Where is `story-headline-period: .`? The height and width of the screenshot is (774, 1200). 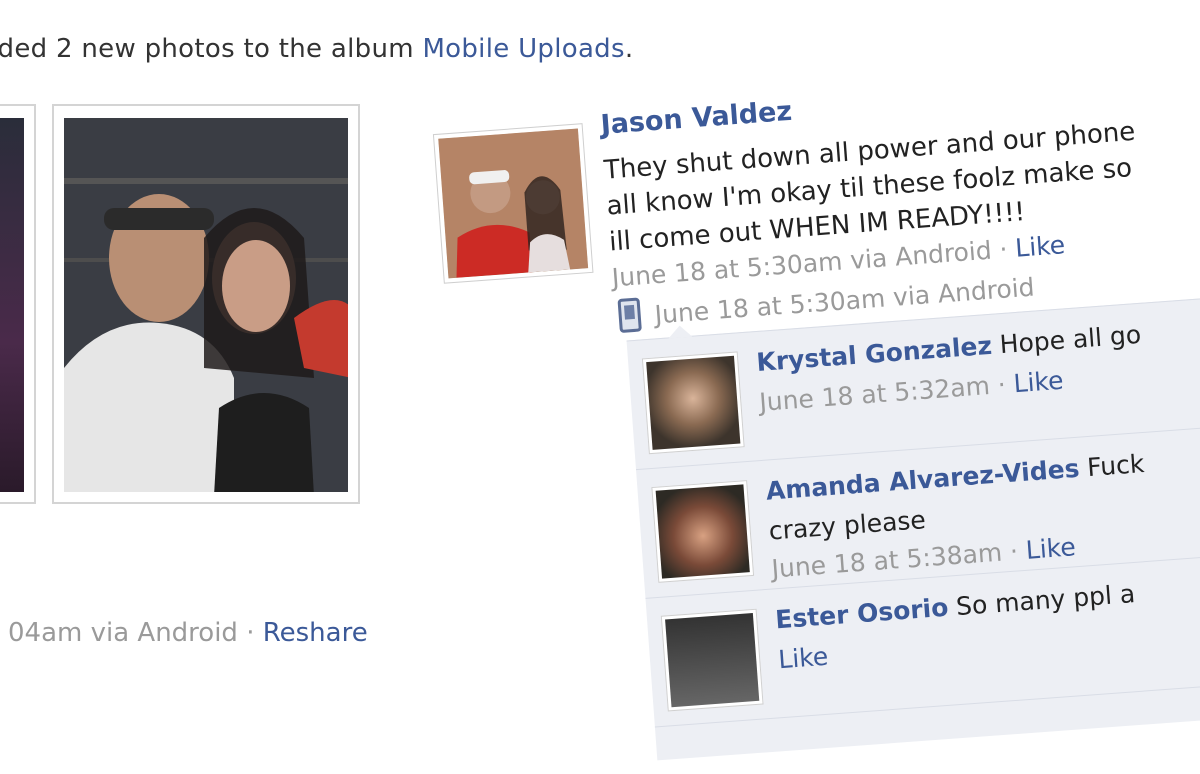
story-headline-period: . is located at coordinates (629, 49).